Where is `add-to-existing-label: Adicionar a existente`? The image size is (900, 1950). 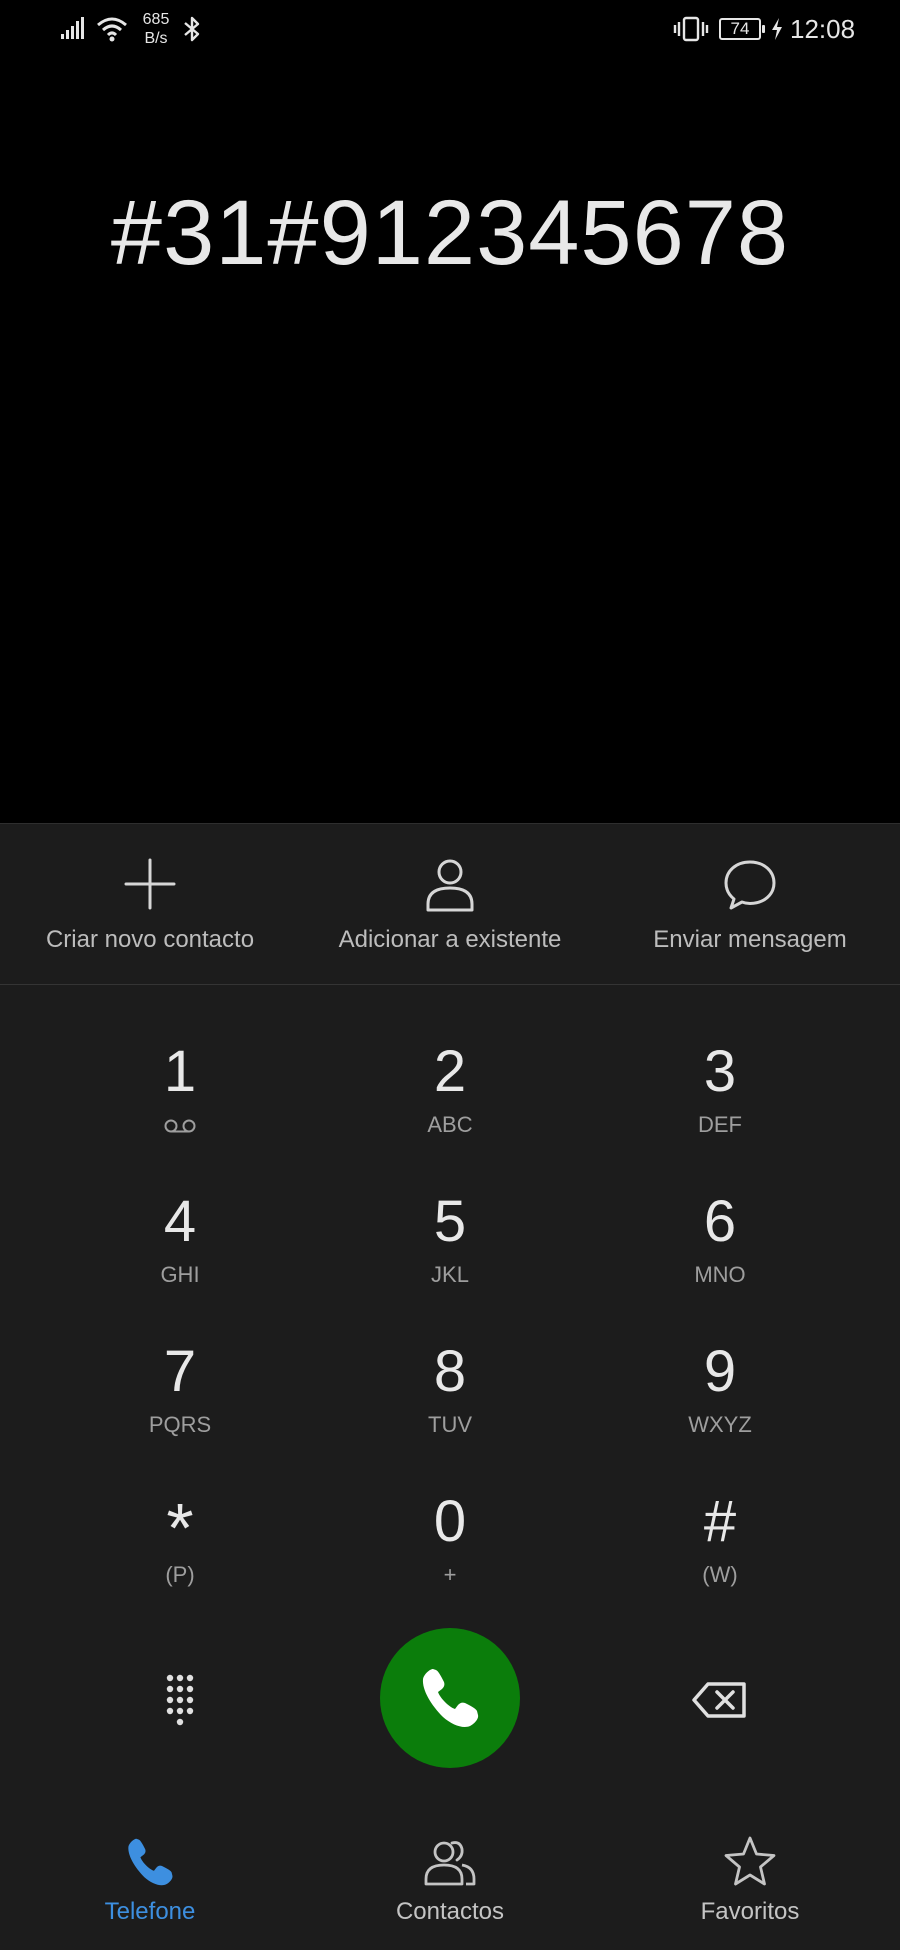
add-to-existing-label: Adicionar a existente is located at coordinates (450, 939).